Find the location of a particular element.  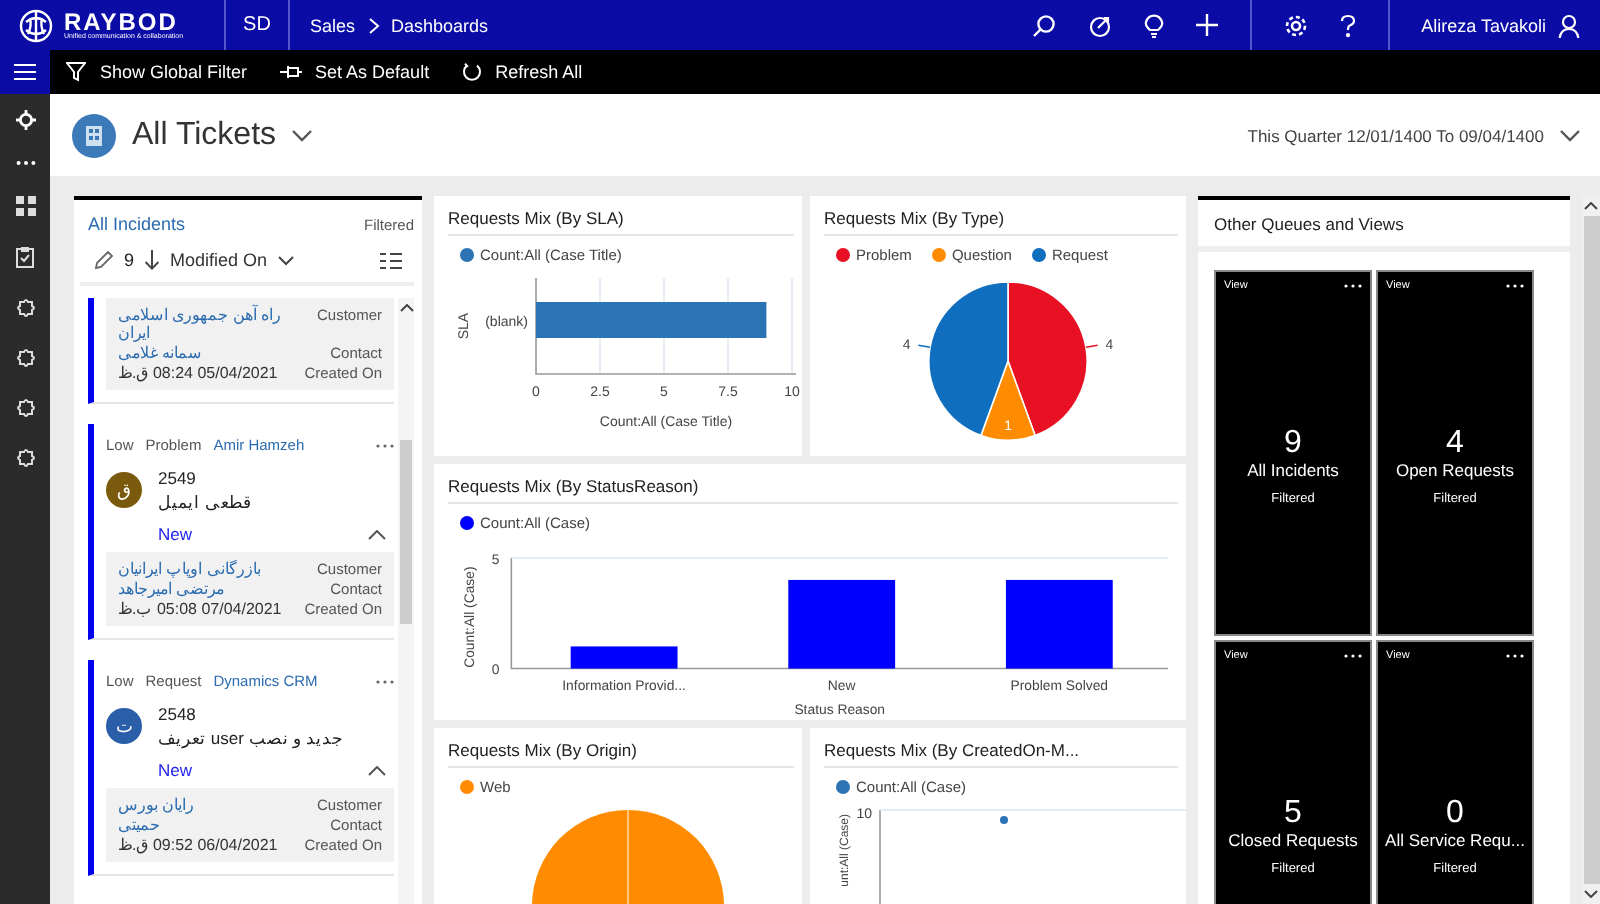

more-icon is located at coordinates (25, 163).